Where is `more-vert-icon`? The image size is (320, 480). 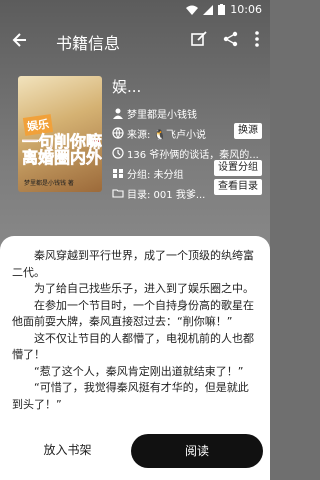
more-vert-icon is located at coordinates (257, 39).